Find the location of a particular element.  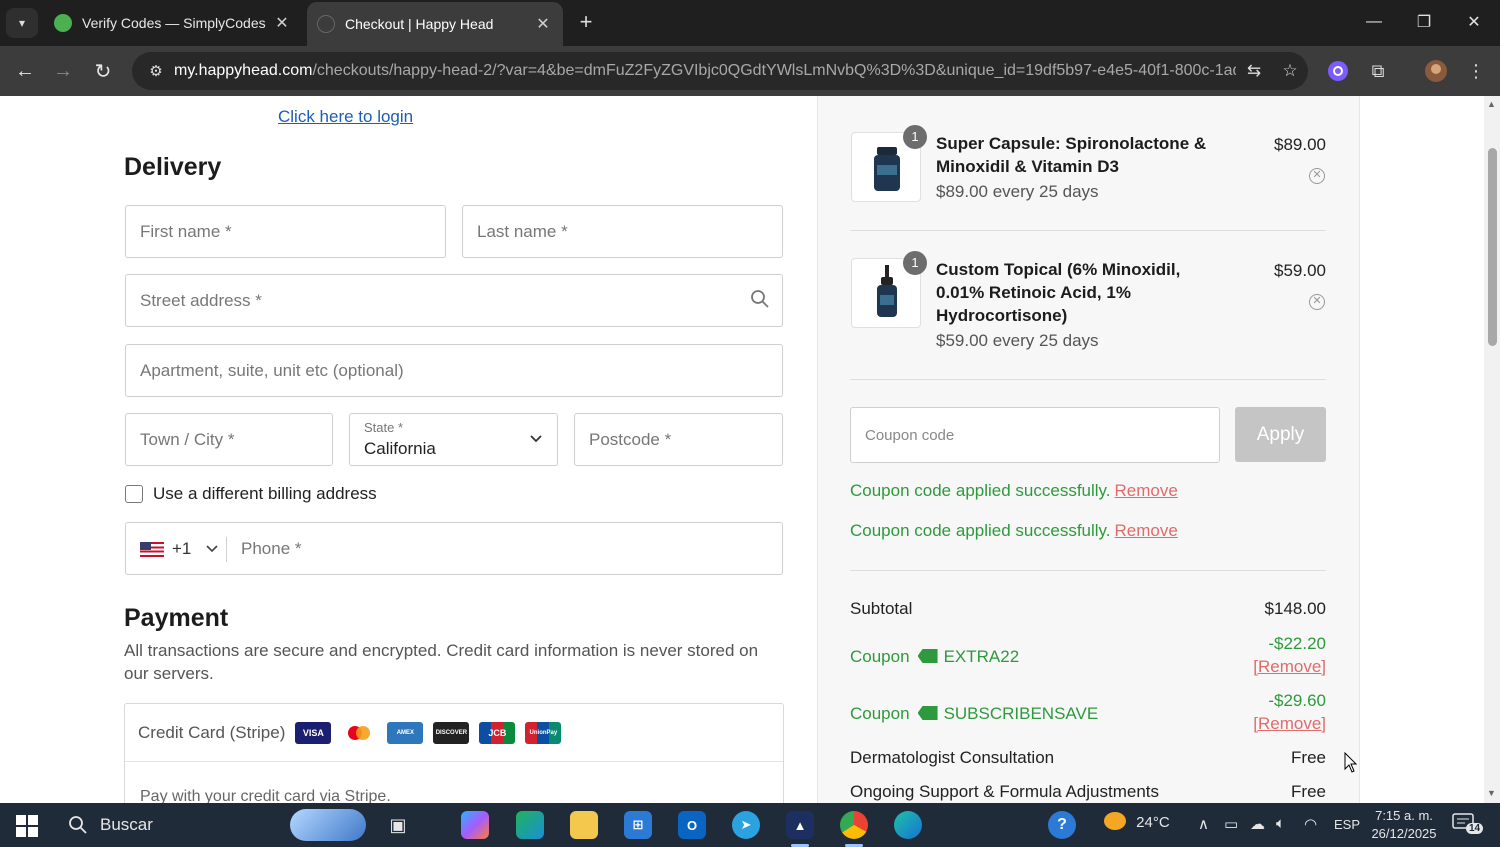

tab-checkout: Checkout | Happy Head ✕ is located at coordinates (435, 24).